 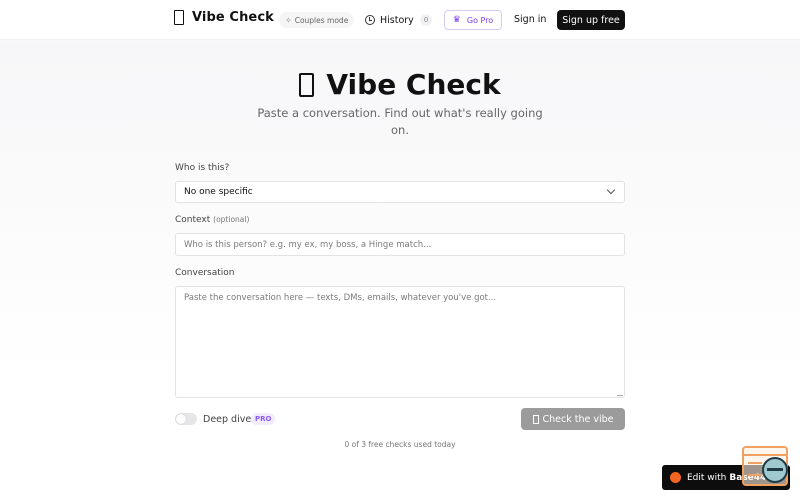 I want to click on brand-logo: Vibe Check, so click(x=224, y=17).